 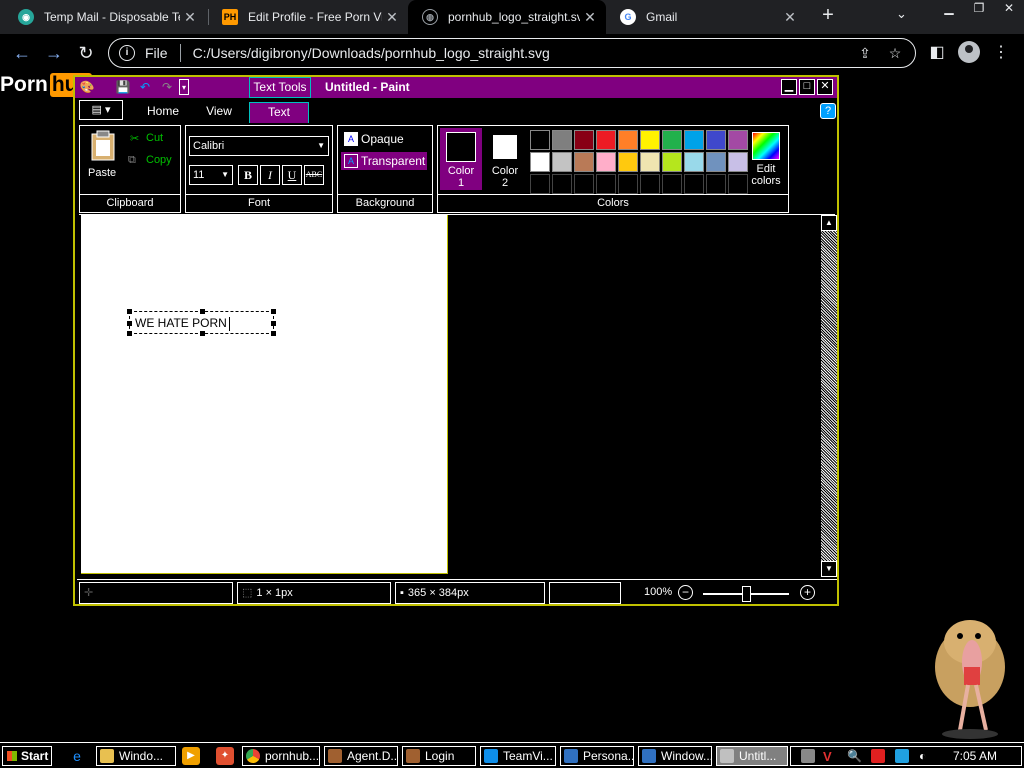 What do you see at coordinates (1001, 54) in the screenshot?
I see `menu-dots-icon: ⋮` at bounding box center [1001, 54].